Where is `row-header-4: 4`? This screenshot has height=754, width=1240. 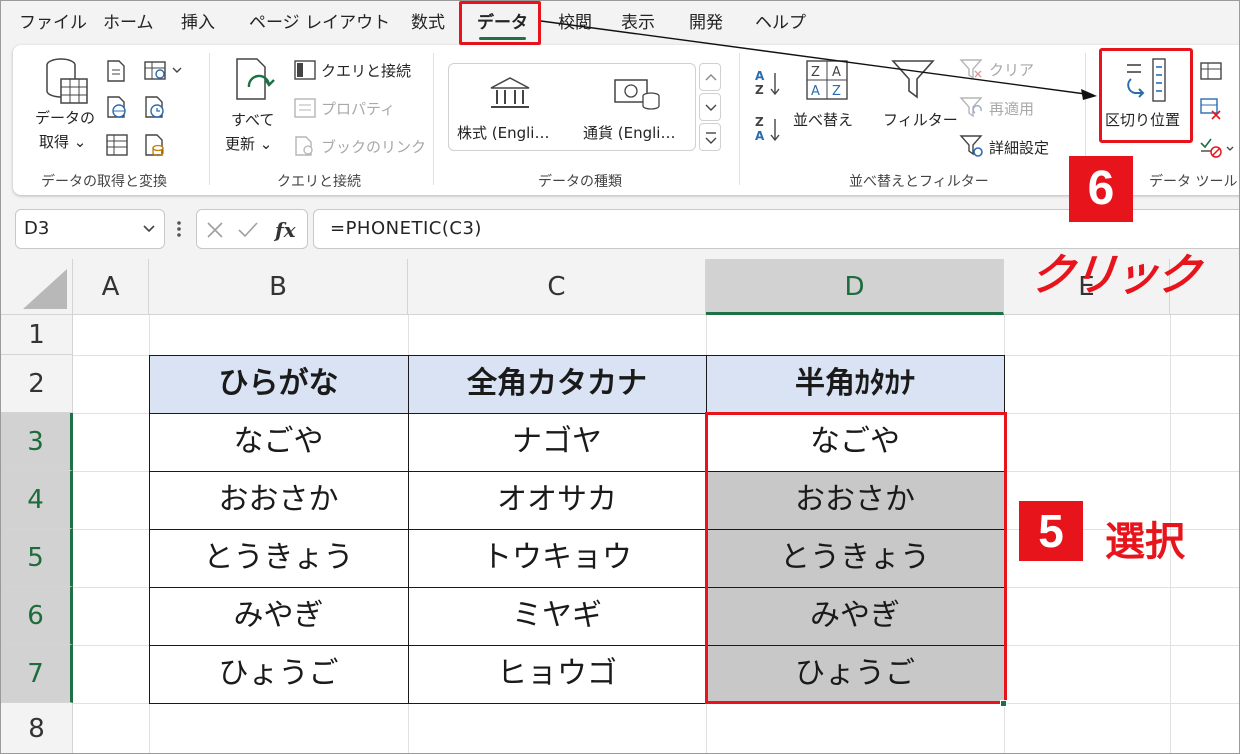
row-header-4: 4 is located at coordinates (37, 500).